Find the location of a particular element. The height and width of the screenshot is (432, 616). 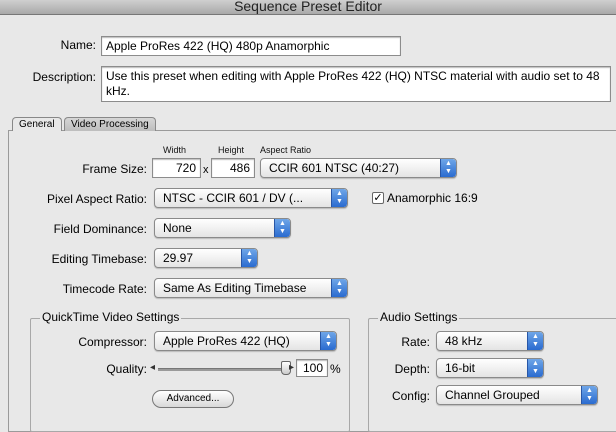

compressor-value: Apple ProRes 422 (HQ) is located at coordinates (226, 341).